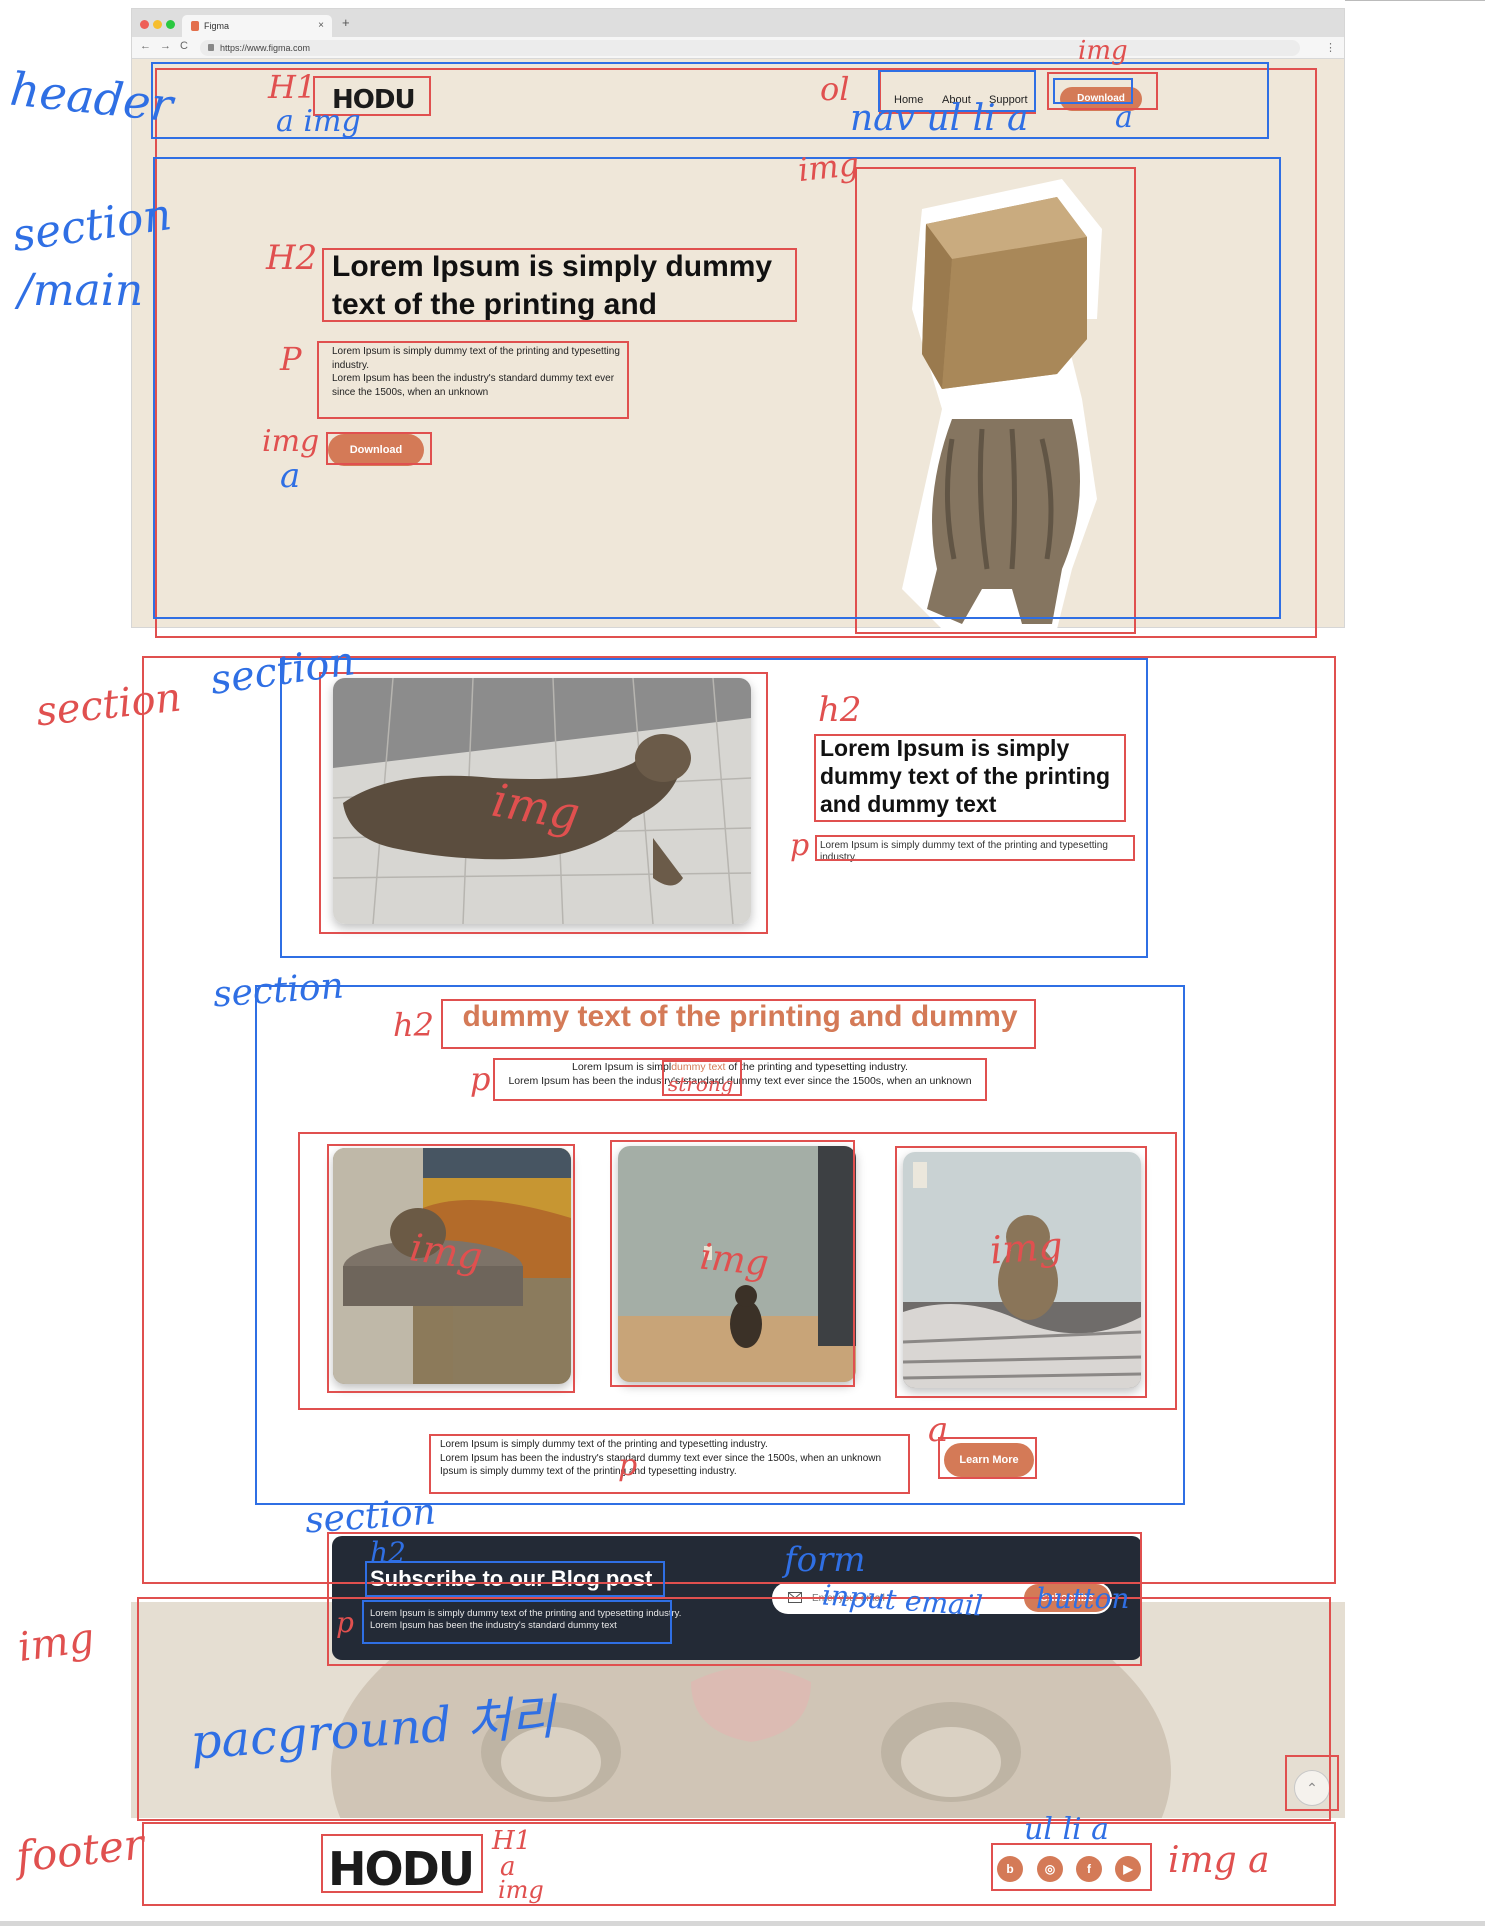 This screenshot has height=1926, width=1485. I want to click on tab-title: Figma, so click(217, 26).